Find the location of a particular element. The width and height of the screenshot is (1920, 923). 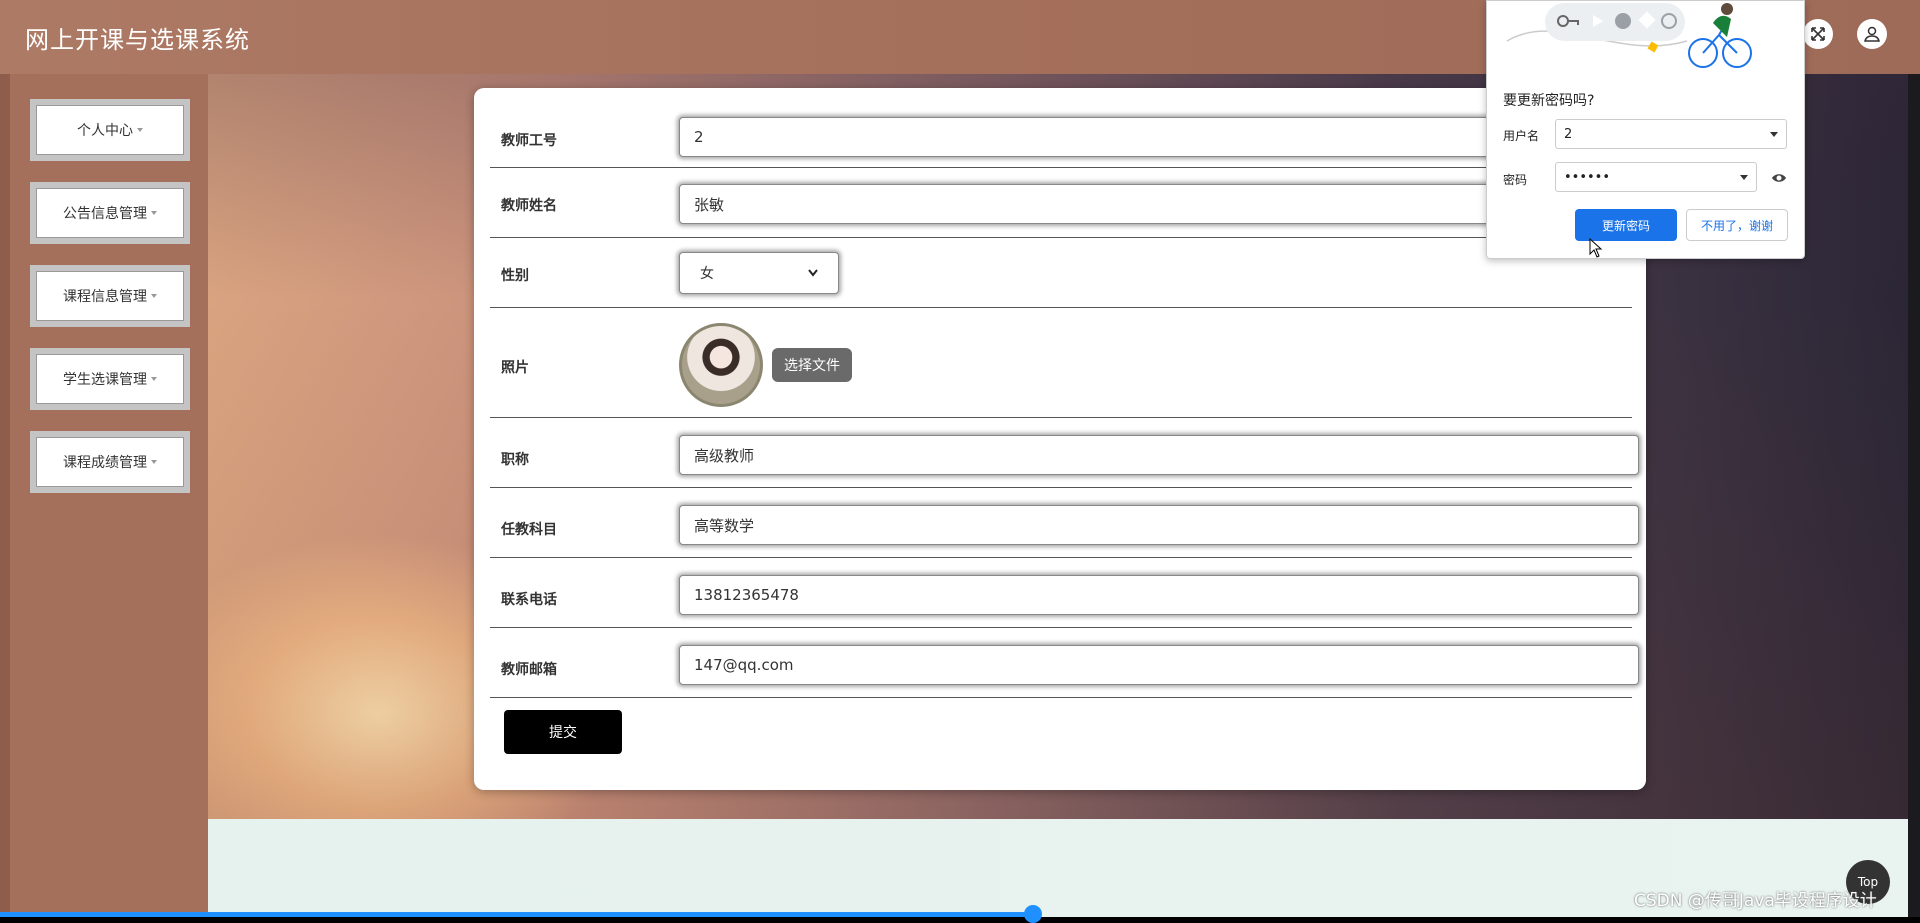

decline-button: 不用了，谢谢 is located at coordinates (1737, 225).